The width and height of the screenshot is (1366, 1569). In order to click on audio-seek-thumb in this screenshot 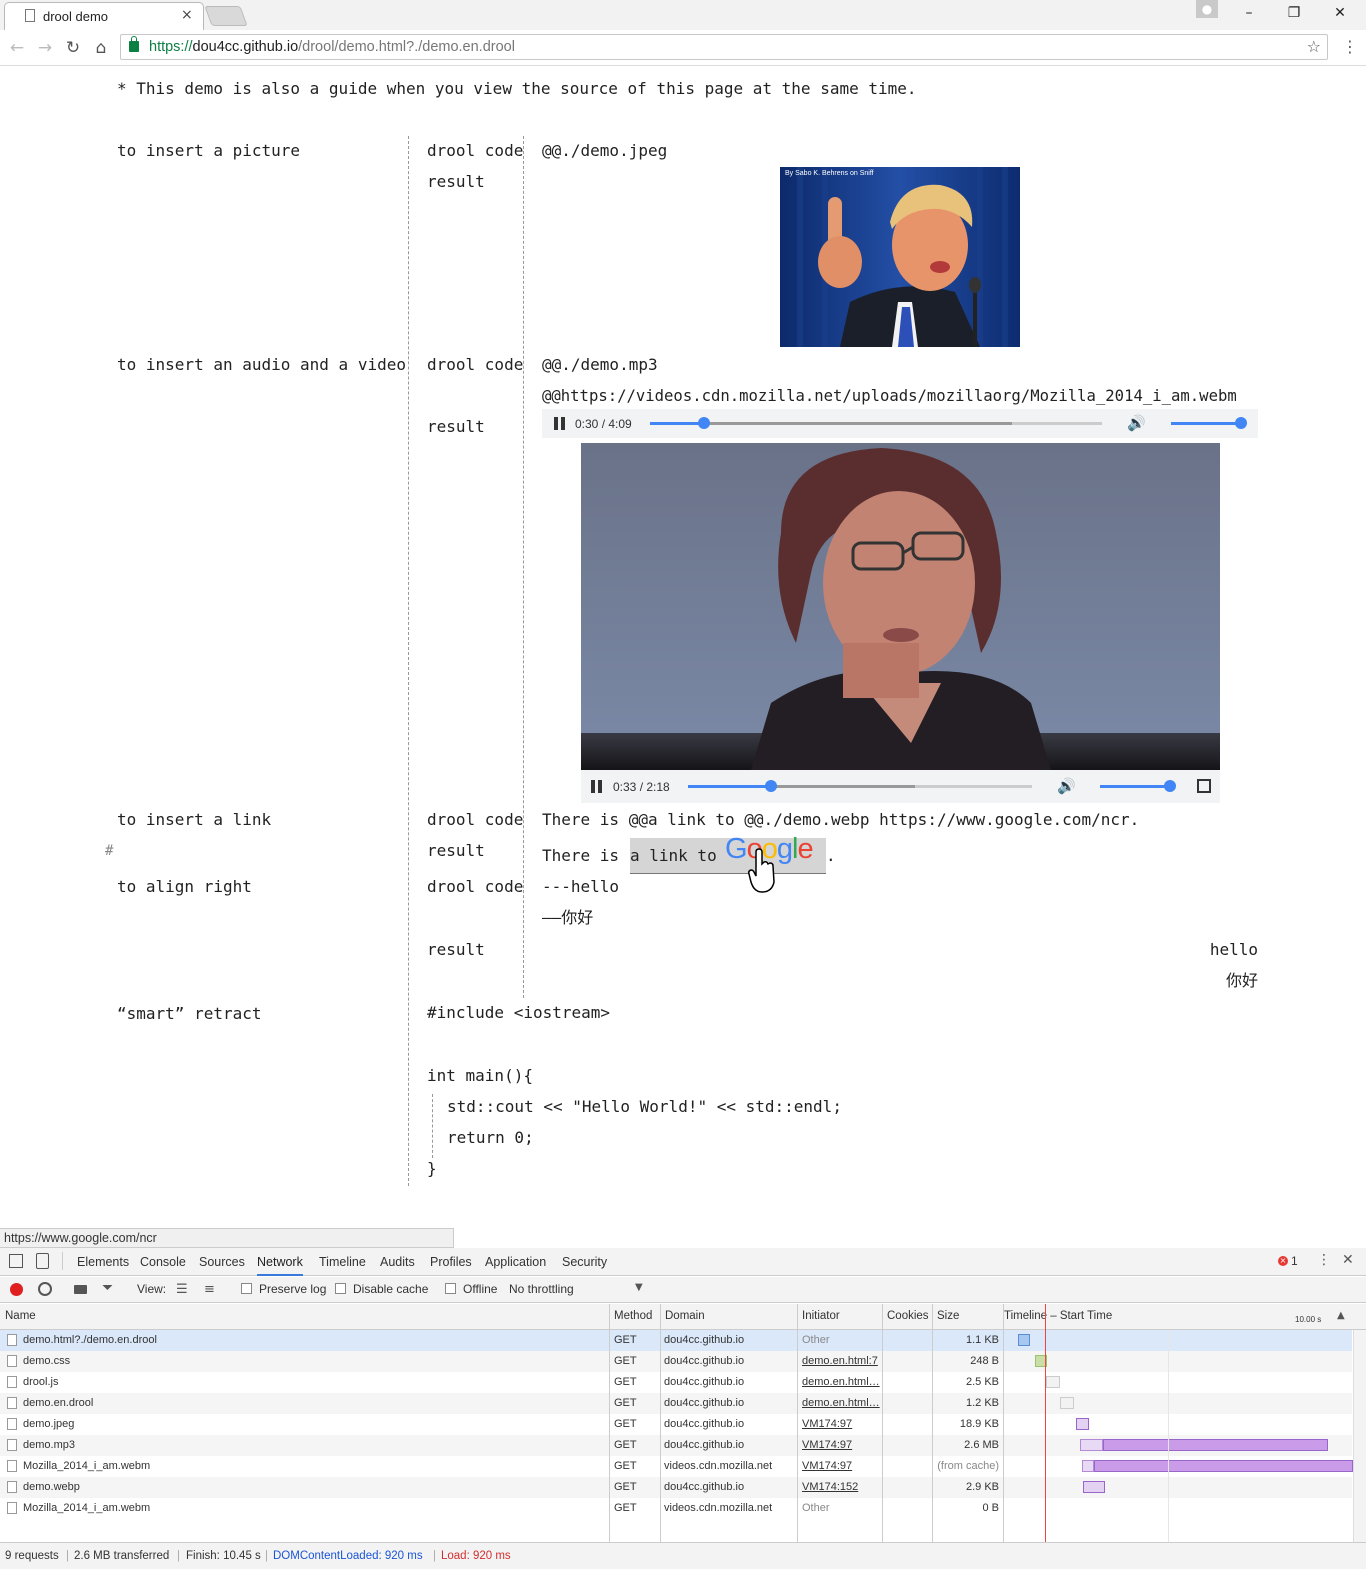, I will do `click(704, 423)`.